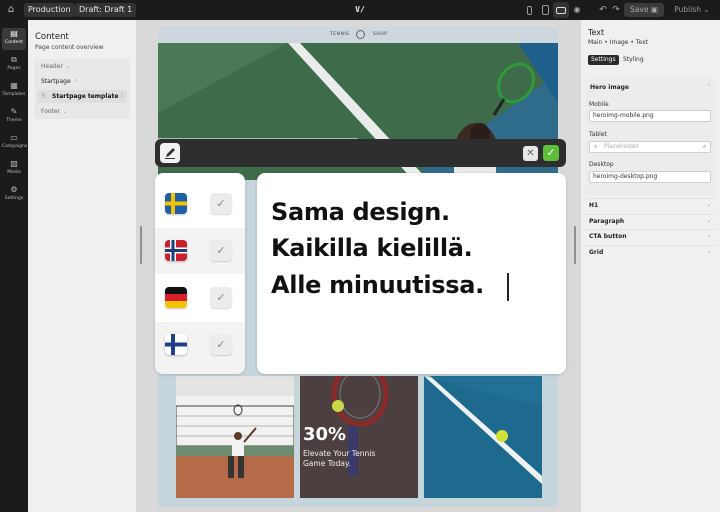  What do you see at coordinates (14, 143) in the screenshot?
I see `rail-item-campaigns: ▭ Campaigns` at bounding box center [14, 143].